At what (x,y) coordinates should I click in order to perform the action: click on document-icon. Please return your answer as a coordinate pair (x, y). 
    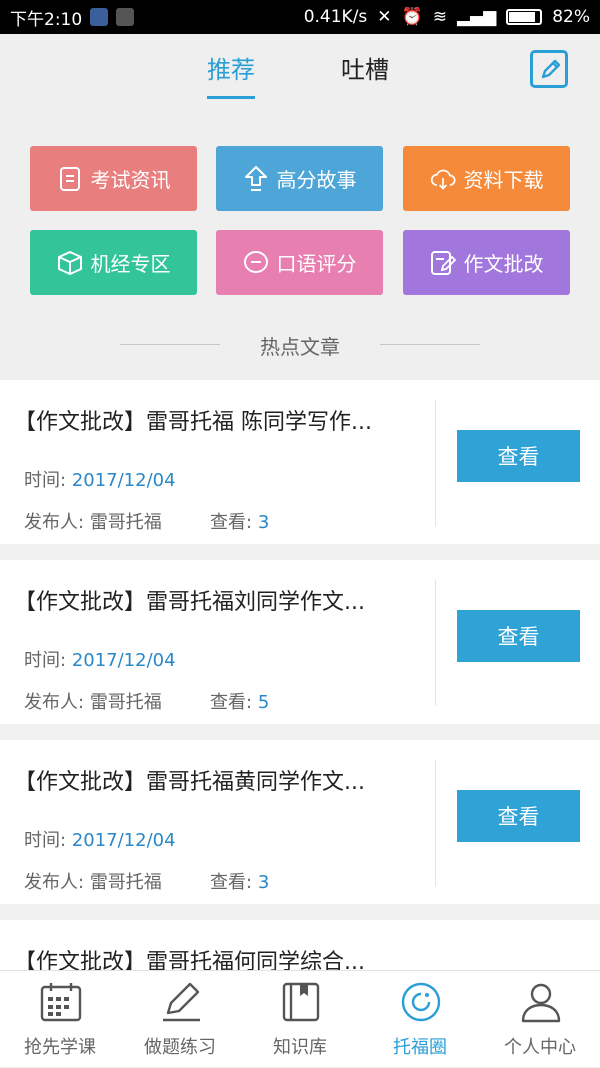
    Looking at the image, I should click on (70, 179).